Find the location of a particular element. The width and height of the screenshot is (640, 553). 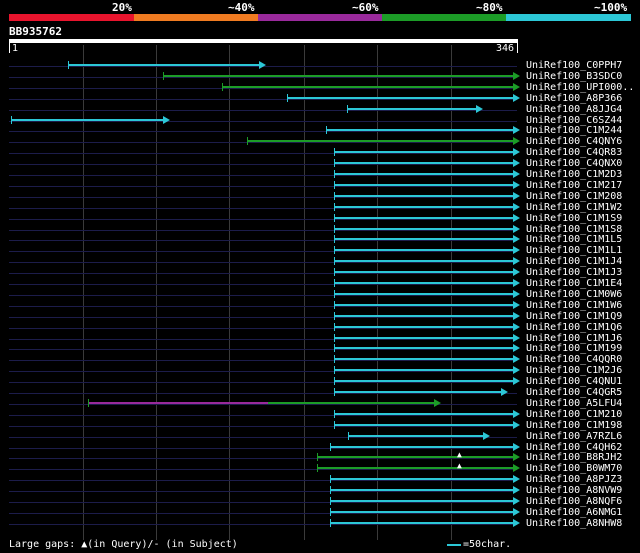

hit-label: UniRef100_A8NQF6 is located at coordinates (574, 501).